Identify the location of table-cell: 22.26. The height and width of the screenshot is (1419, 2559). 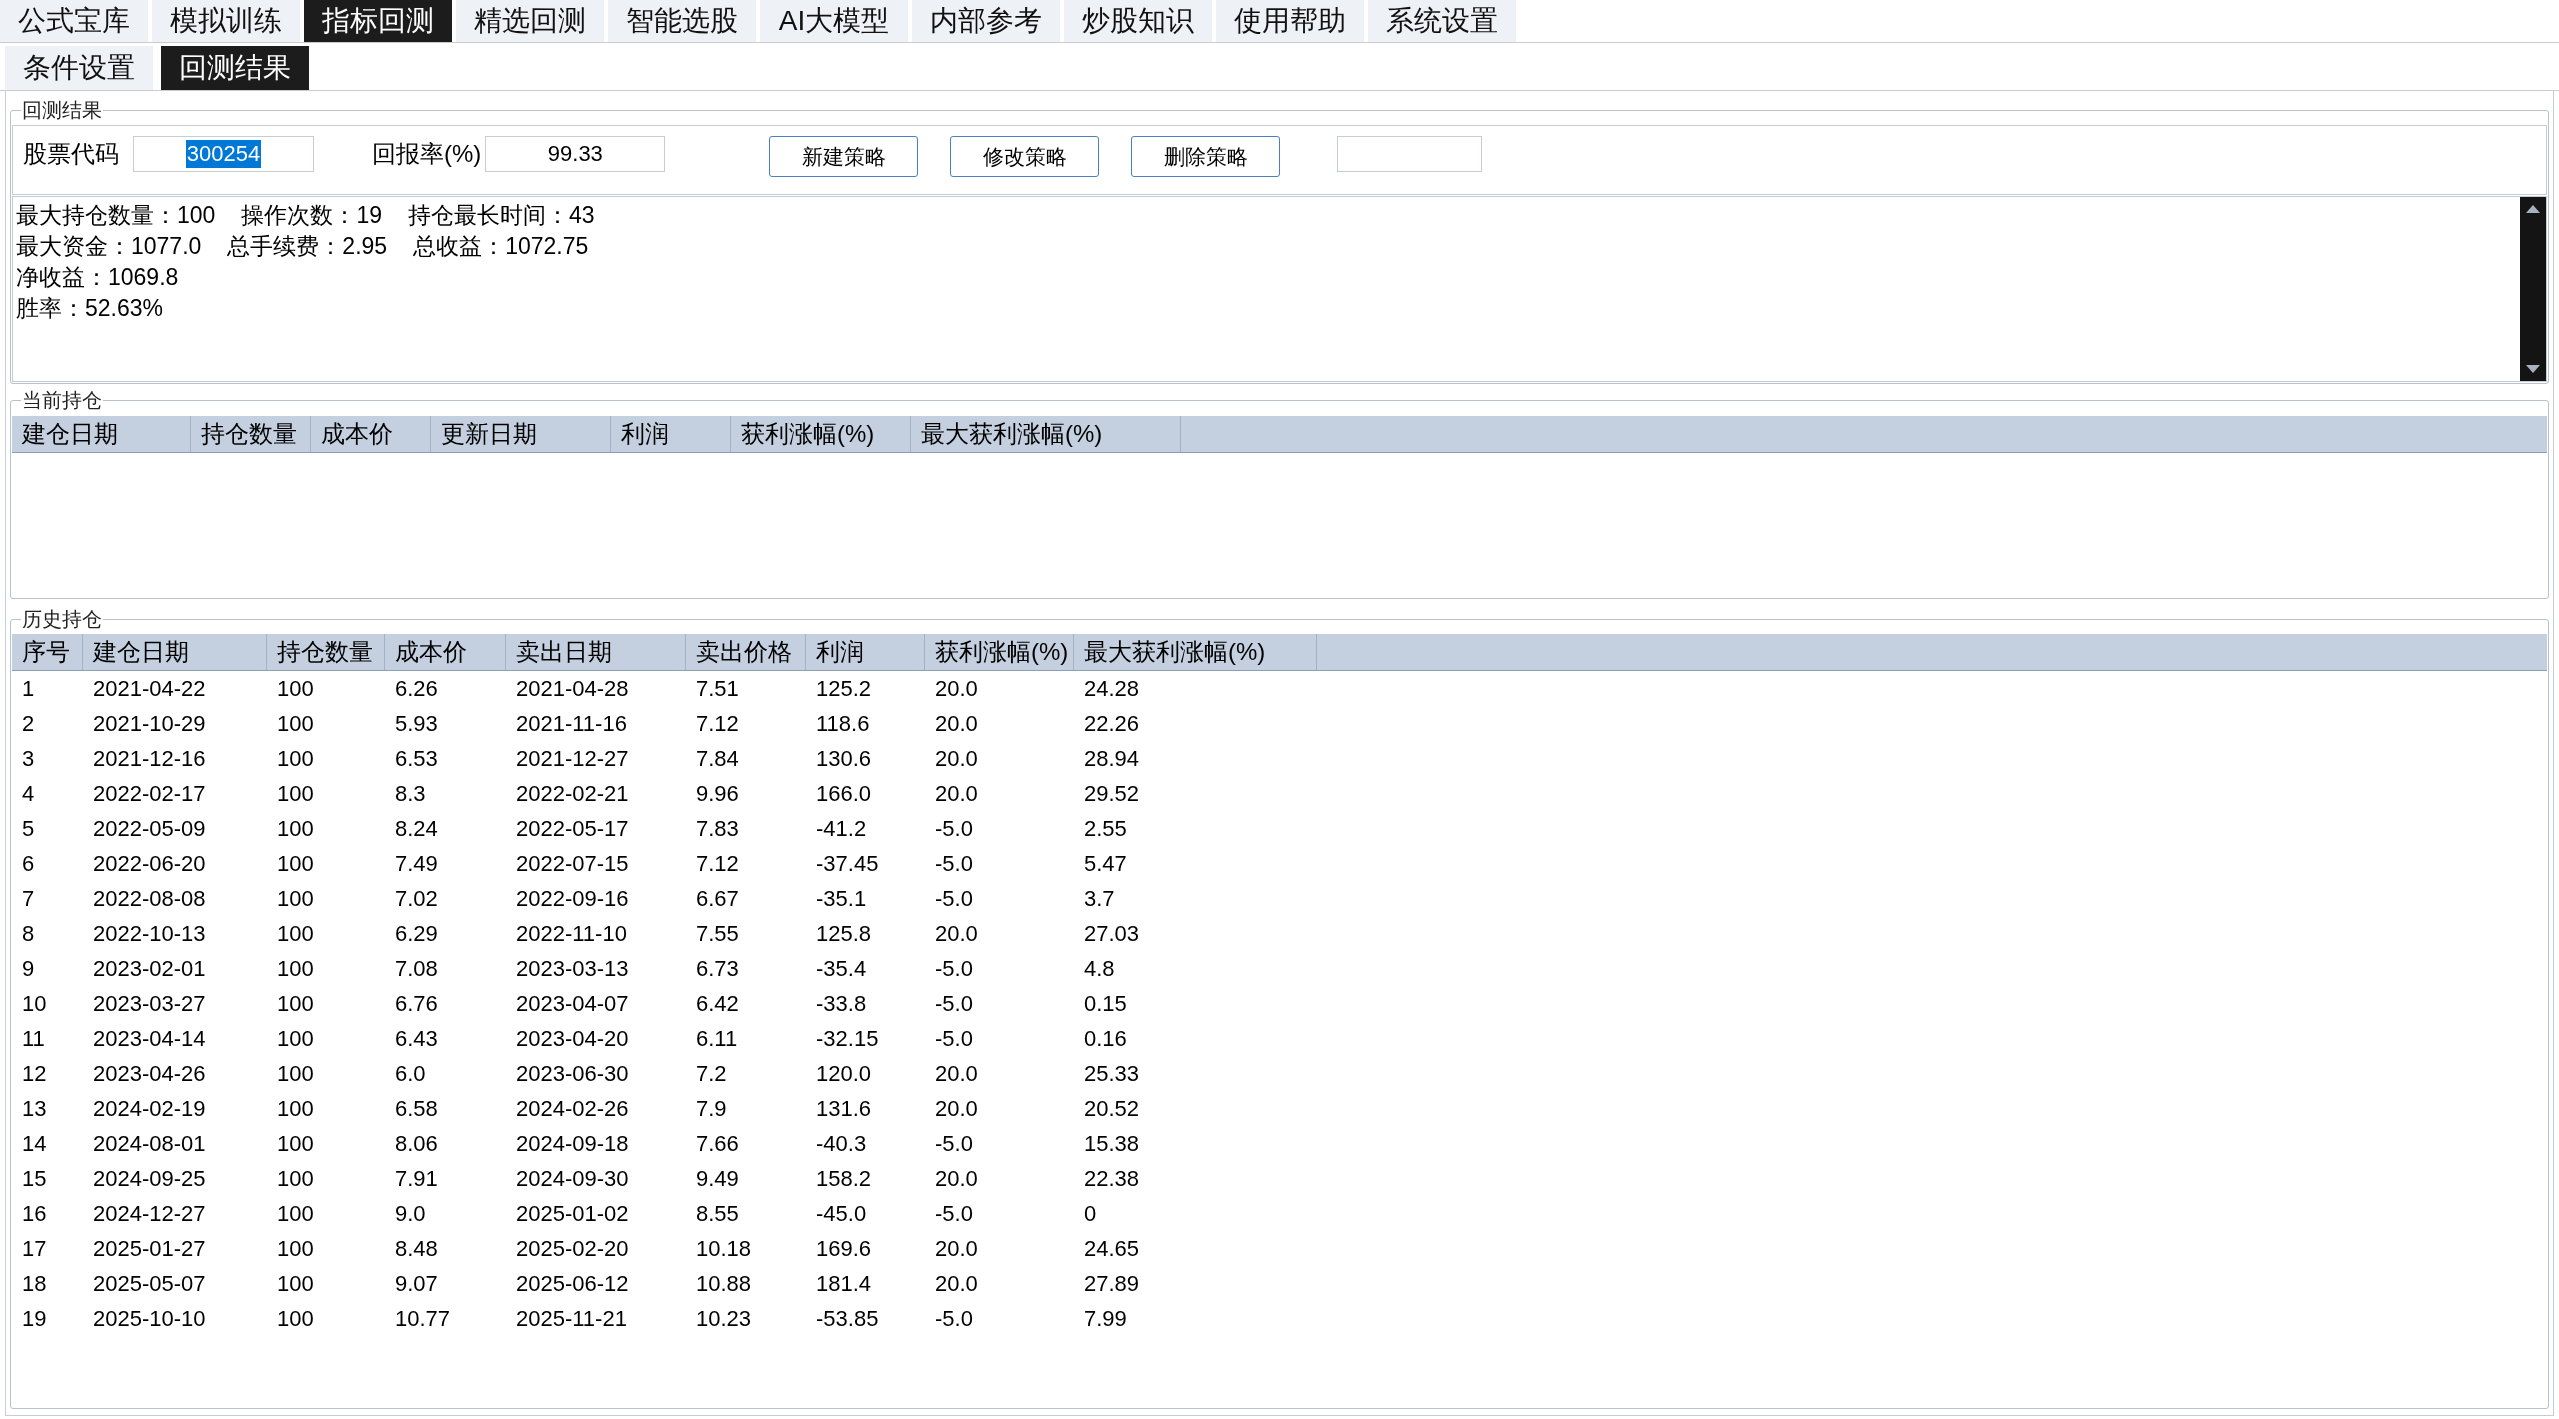
(1112, 723).